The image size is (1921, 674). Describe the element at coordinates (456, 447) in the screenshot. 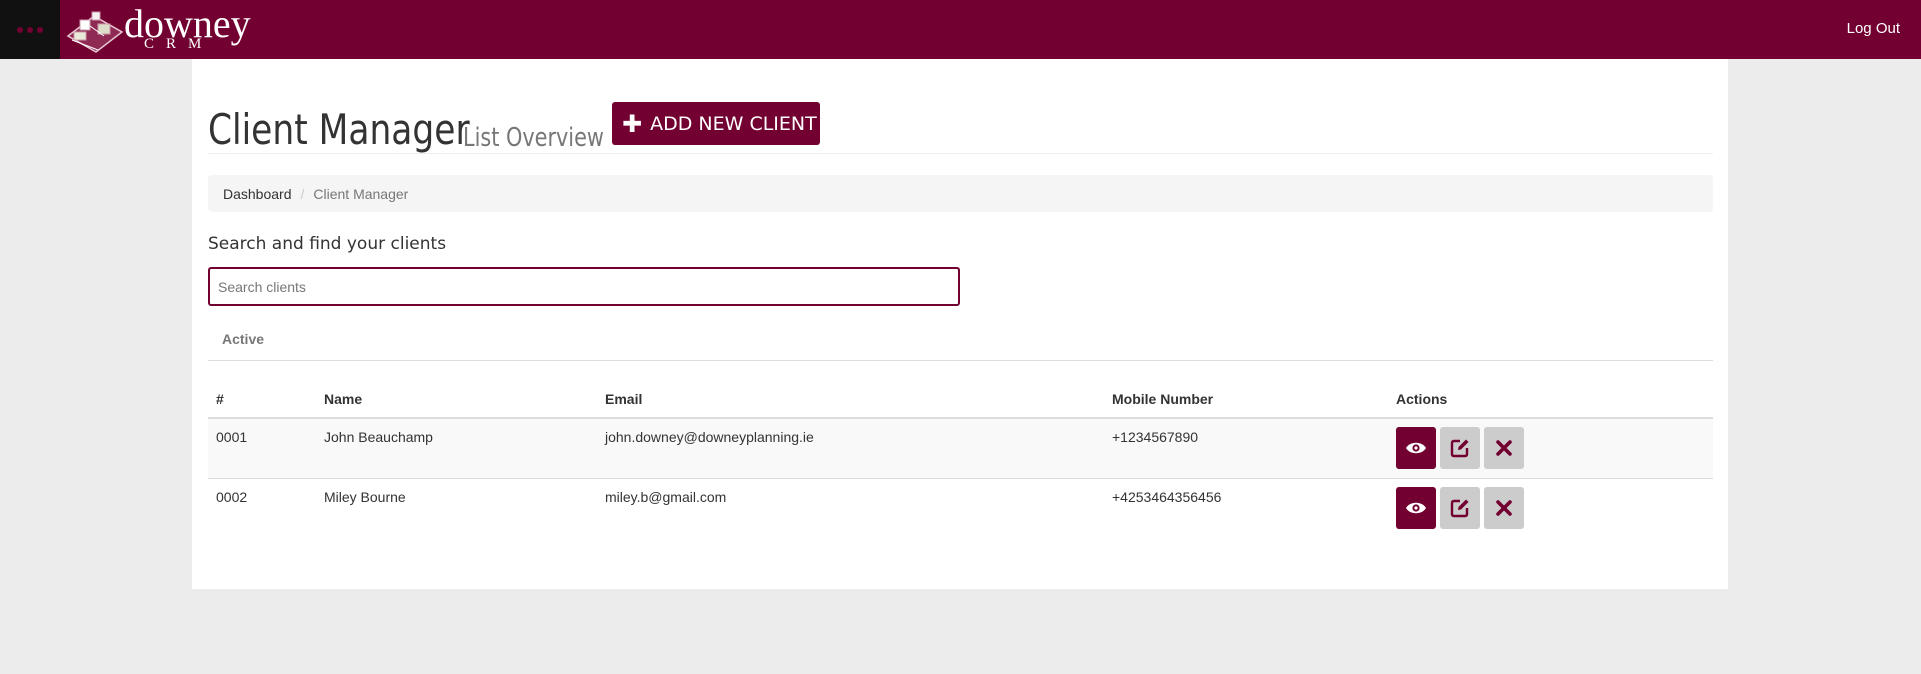

I see `client-name: John Beauchamp` at that location.